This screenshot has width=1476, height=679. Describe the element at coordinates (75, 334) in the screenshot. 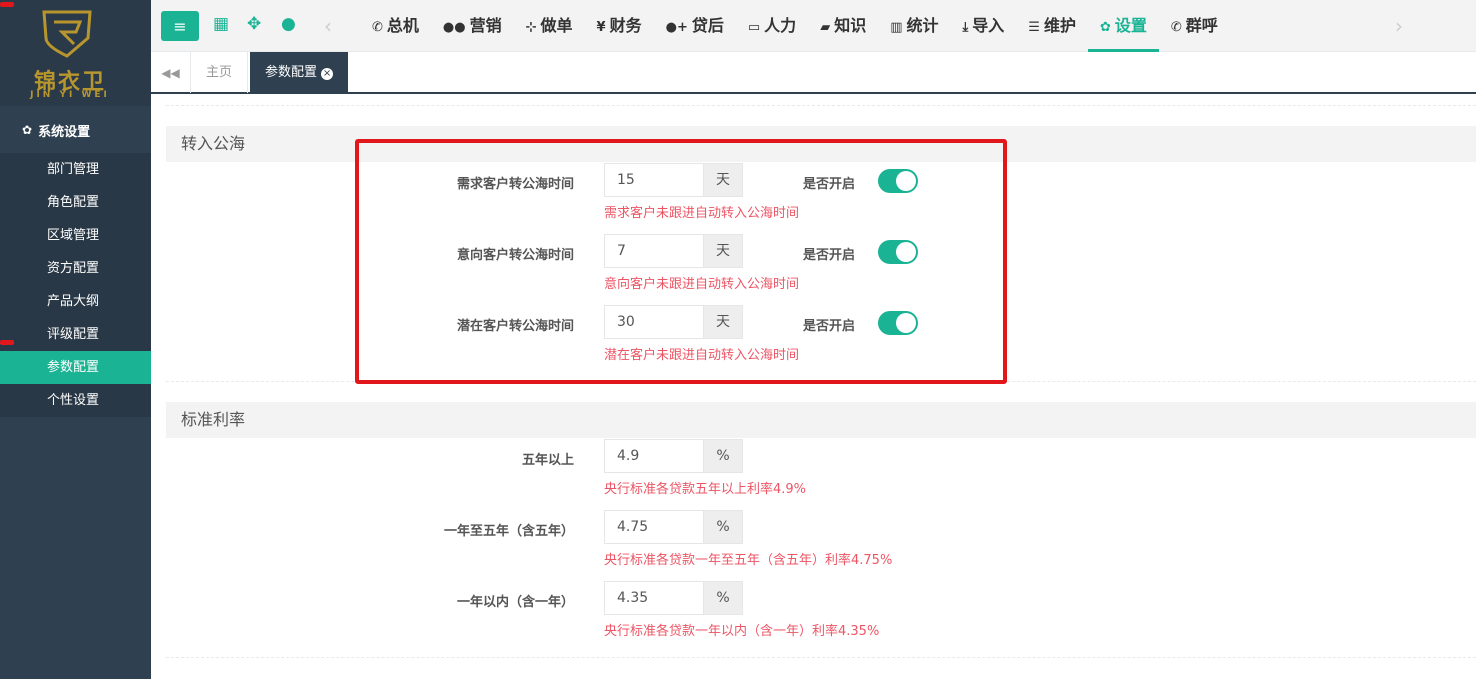

I see `sidebar-item-rating: 评级配置` at that location.